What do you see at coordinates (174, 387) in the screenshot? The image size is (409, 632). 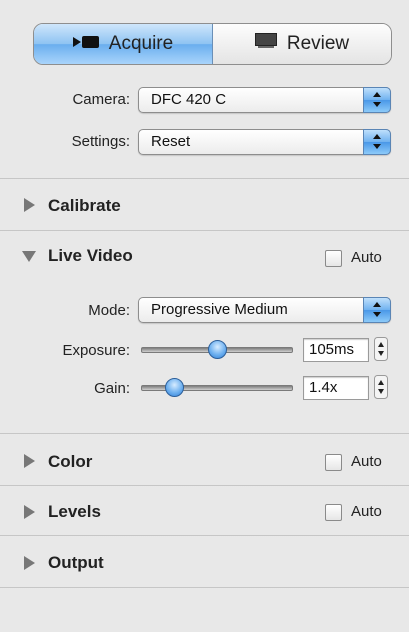 I see `gain-slider-knob` at bounding box center [174, 387].